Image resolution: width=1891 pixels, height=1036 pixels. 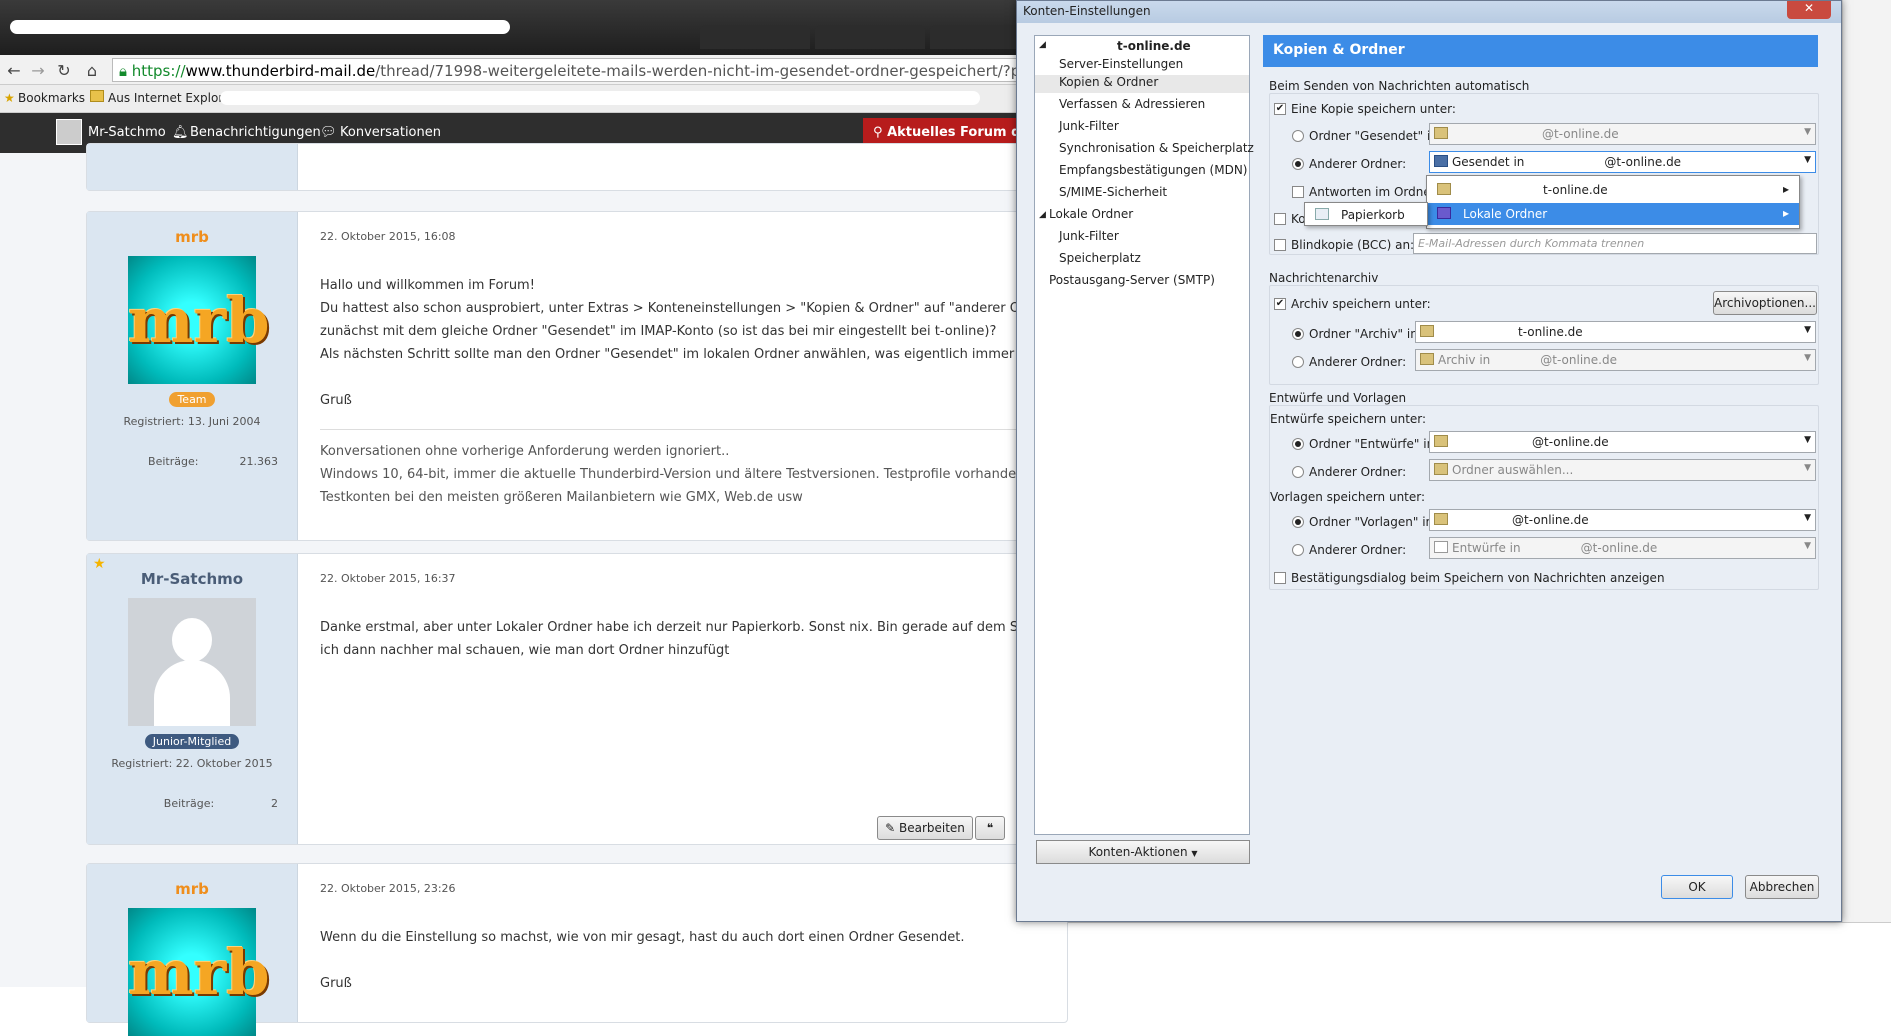 What do you see at coordinates (336, 983) in the screenshot?
I see `post-line: Gruß` at bounding box center [336, 983].